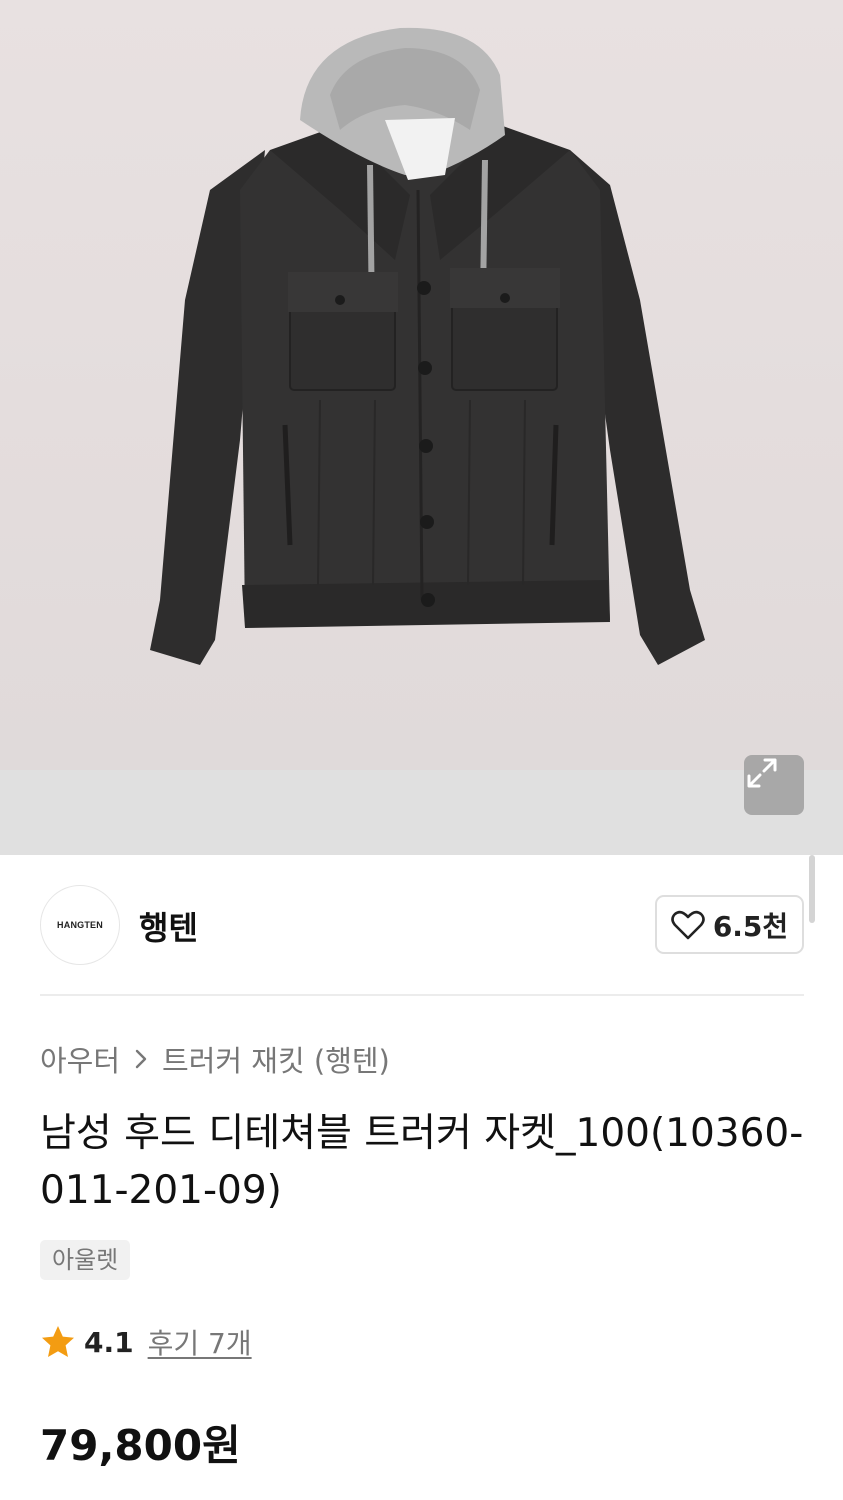 The width and height of the screenshot is (843, 1500). I want to click on expand-icon, so click(762, 773).